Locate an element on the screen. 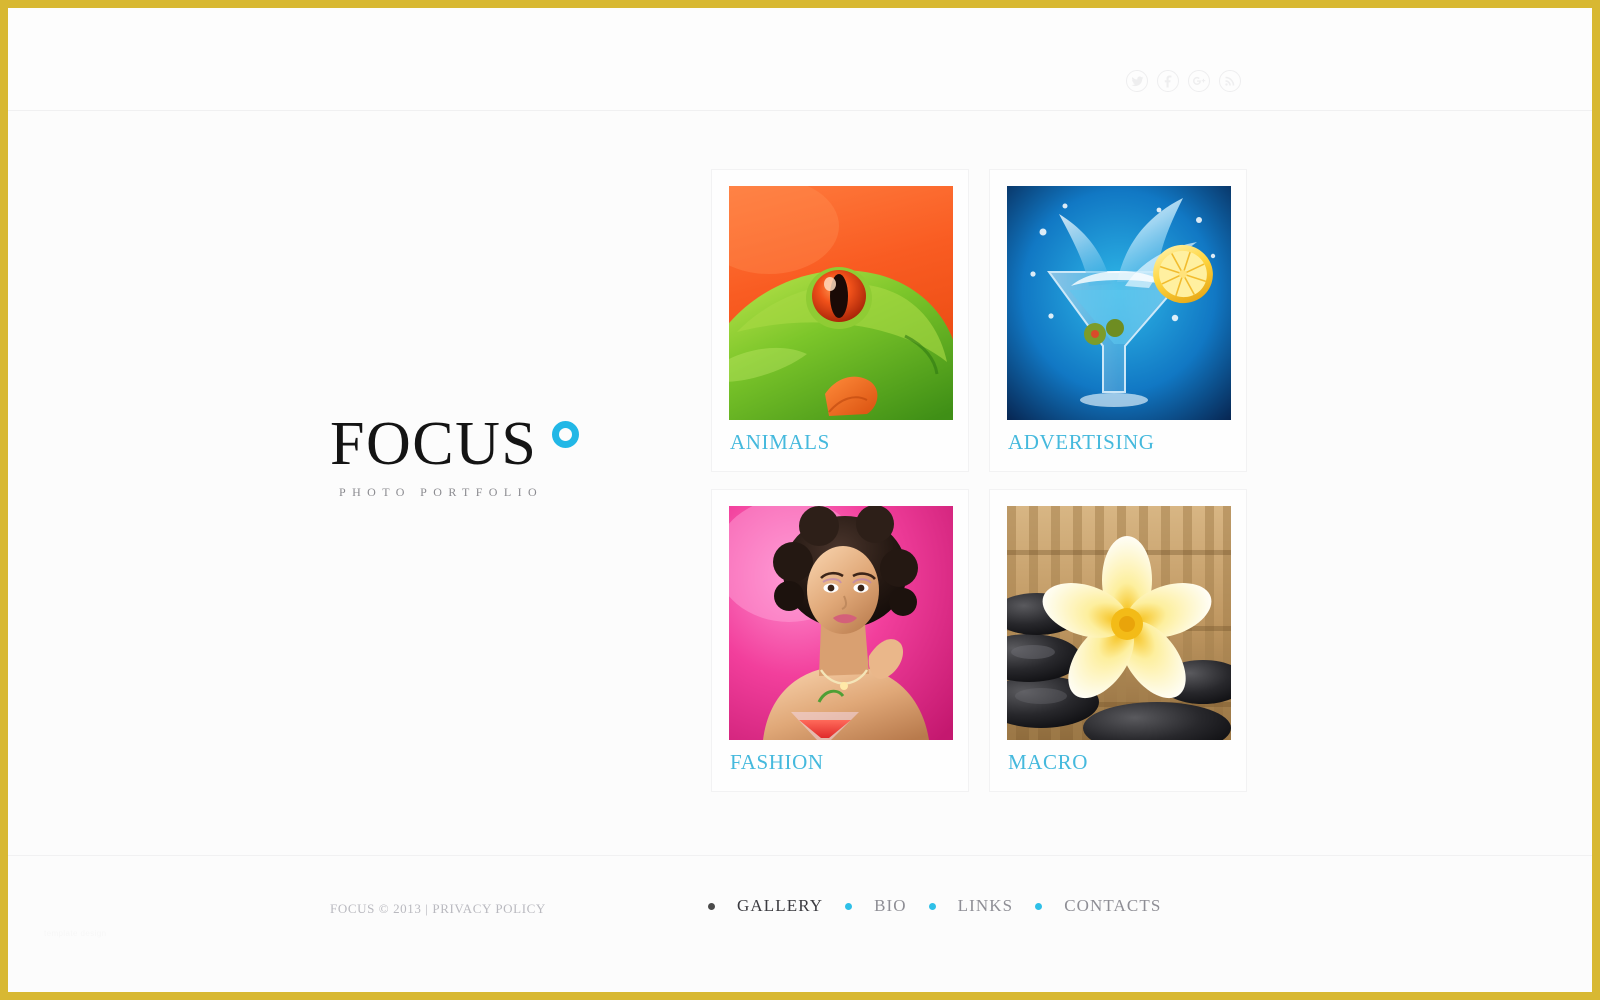  gallery-card: ANIMALS is located at coordinates (840, 320).